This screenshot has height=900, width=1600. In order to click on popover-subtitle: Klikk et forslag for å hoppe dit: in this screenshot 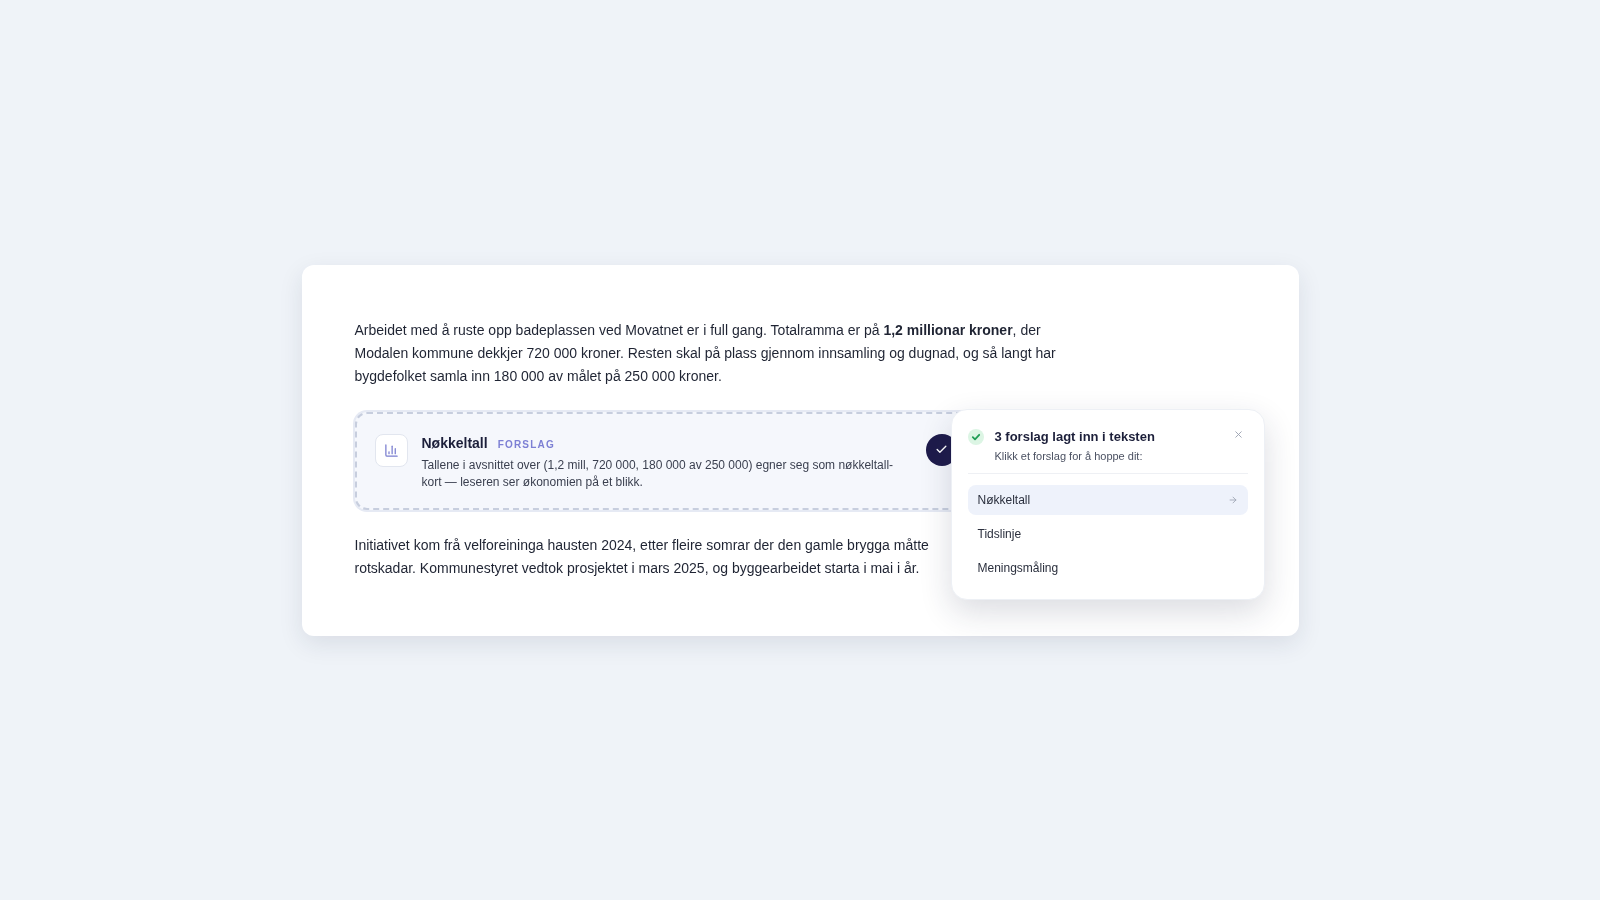, I will do `click(1069, 455)`.